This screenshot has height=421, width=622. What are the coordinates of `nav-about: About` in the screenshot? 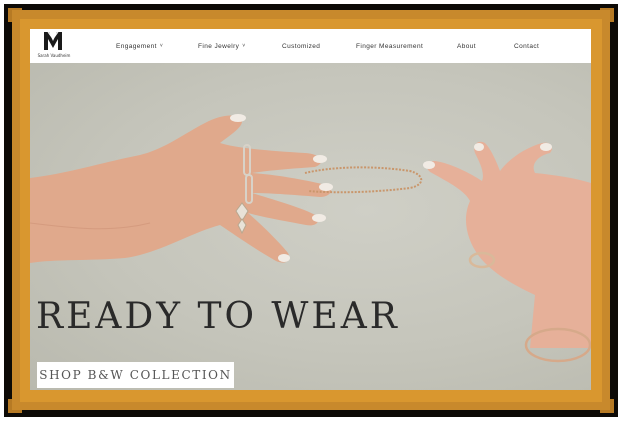 It's located at (466, 46).